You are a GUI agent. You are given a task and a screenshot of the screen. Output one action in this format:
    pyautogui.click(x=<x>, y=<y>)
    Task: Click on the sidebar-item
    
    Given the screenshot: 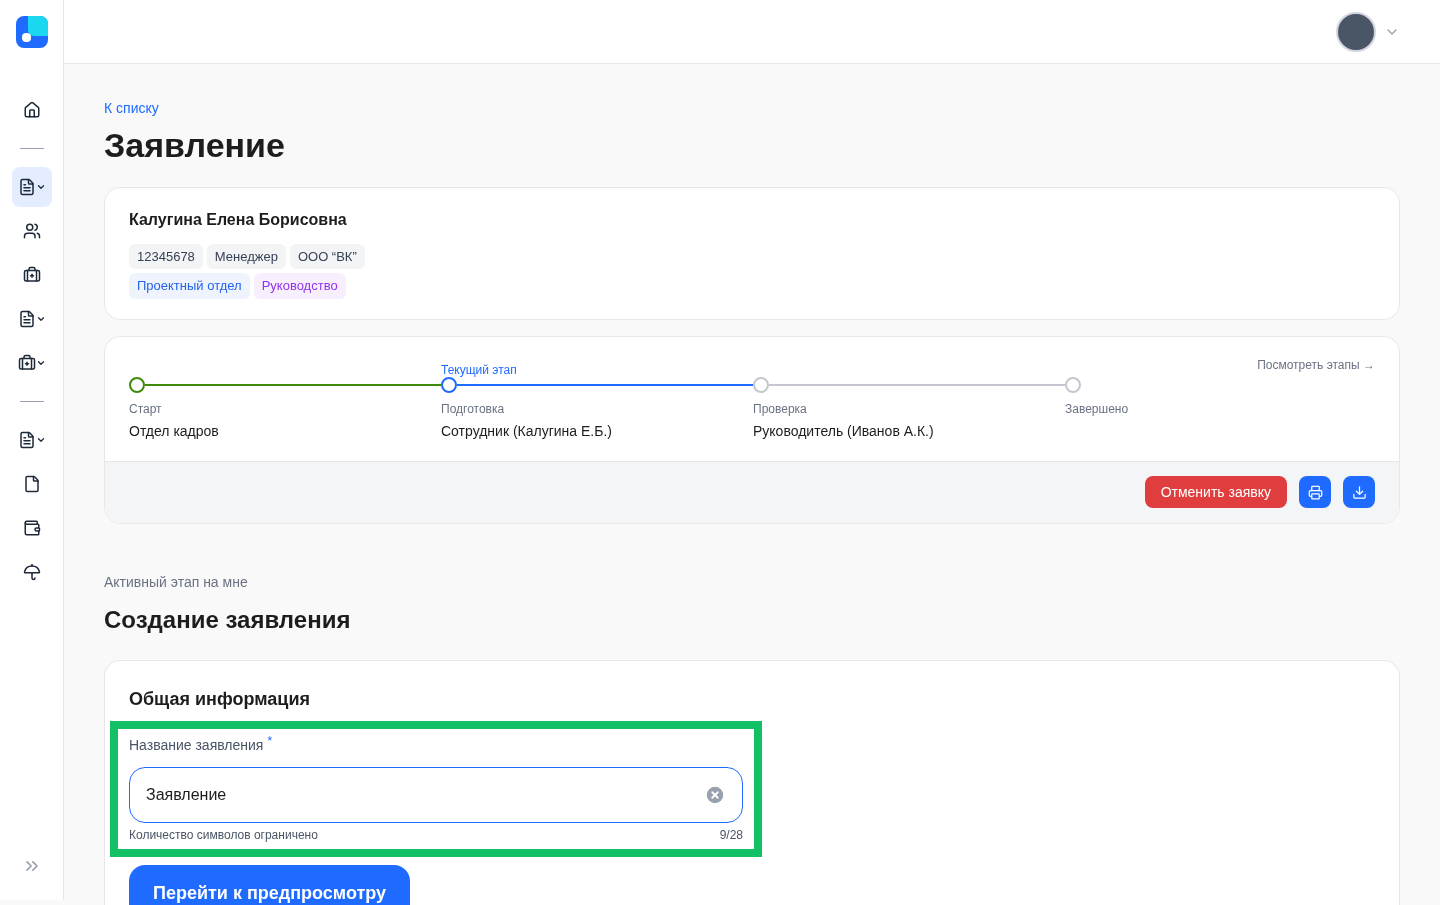 What is the action you would take?
    pyautogui.click(x=31, y=187)
    